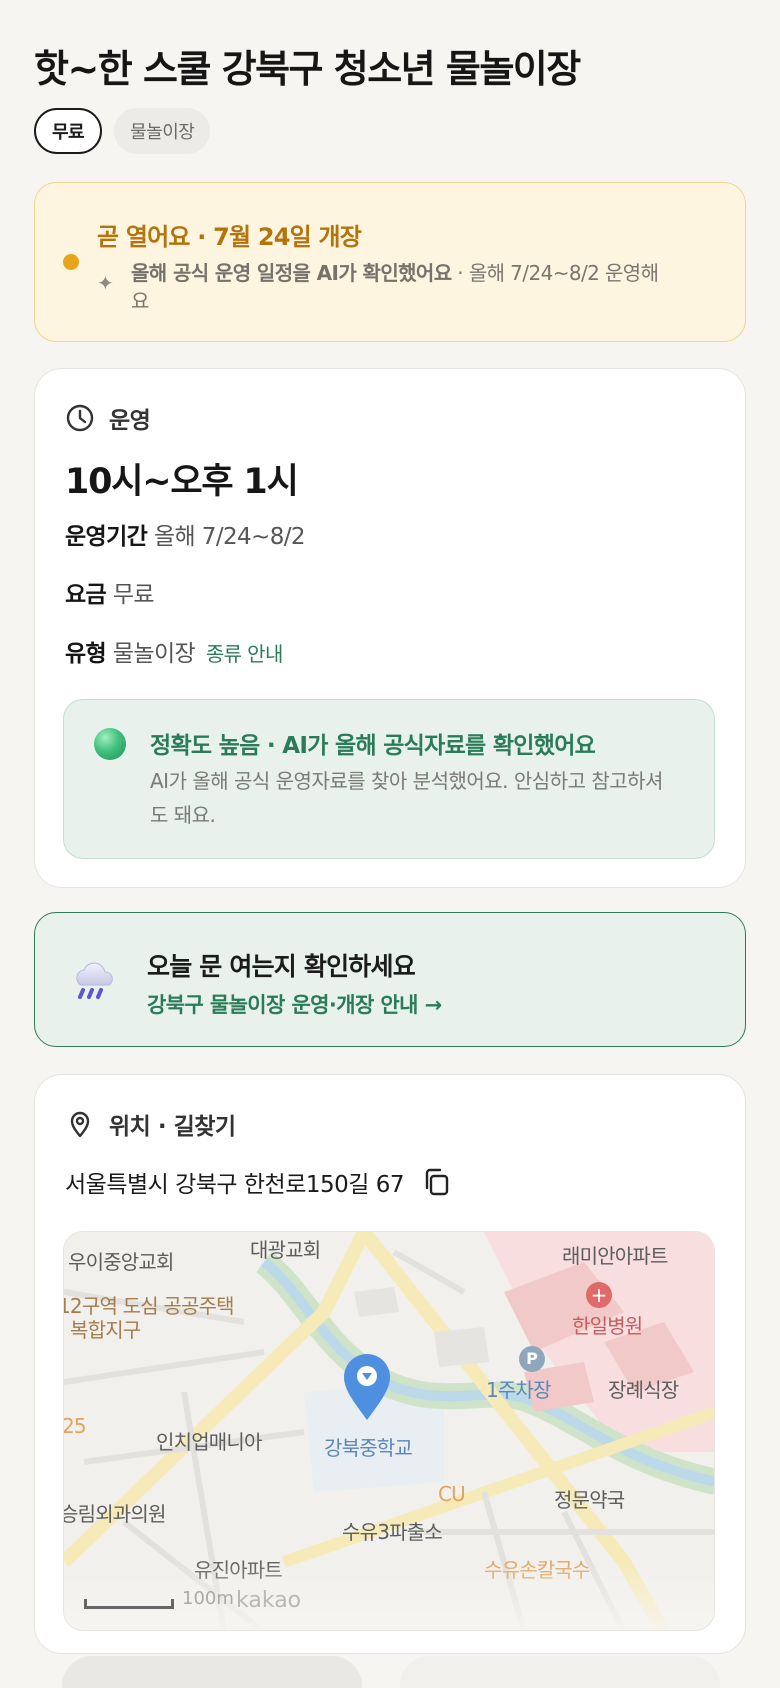 This screenshot has height=1688, width=780. Describe the element at coordinates (154, 654) in the screenshot. I see `type-value: 물놀이장` at that location.